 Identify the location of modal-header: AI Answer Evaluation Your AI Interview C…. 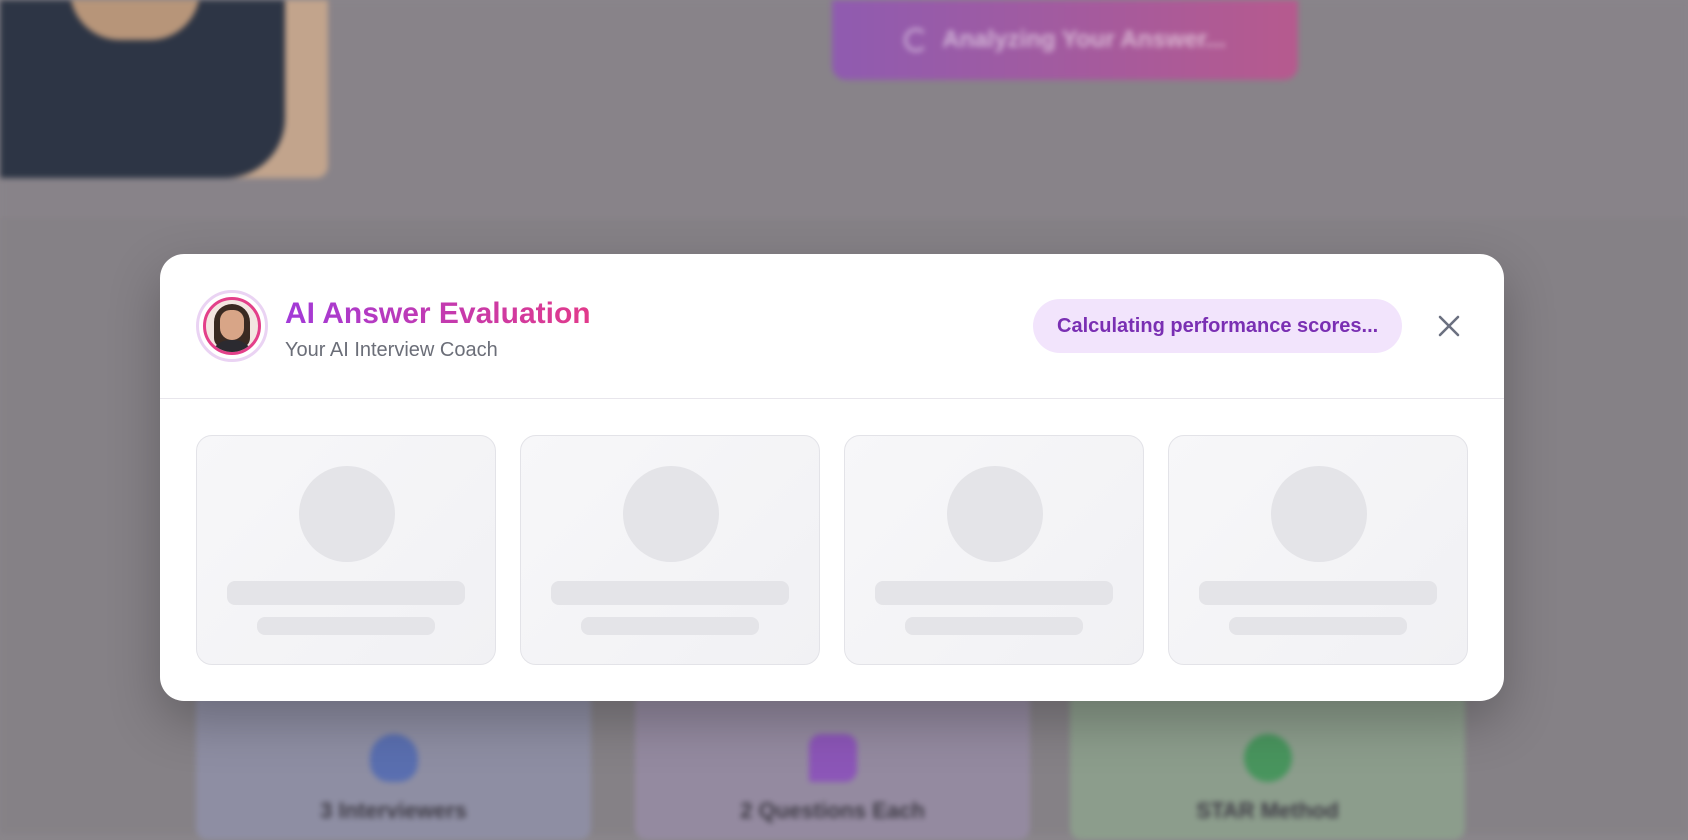
(832, 326).